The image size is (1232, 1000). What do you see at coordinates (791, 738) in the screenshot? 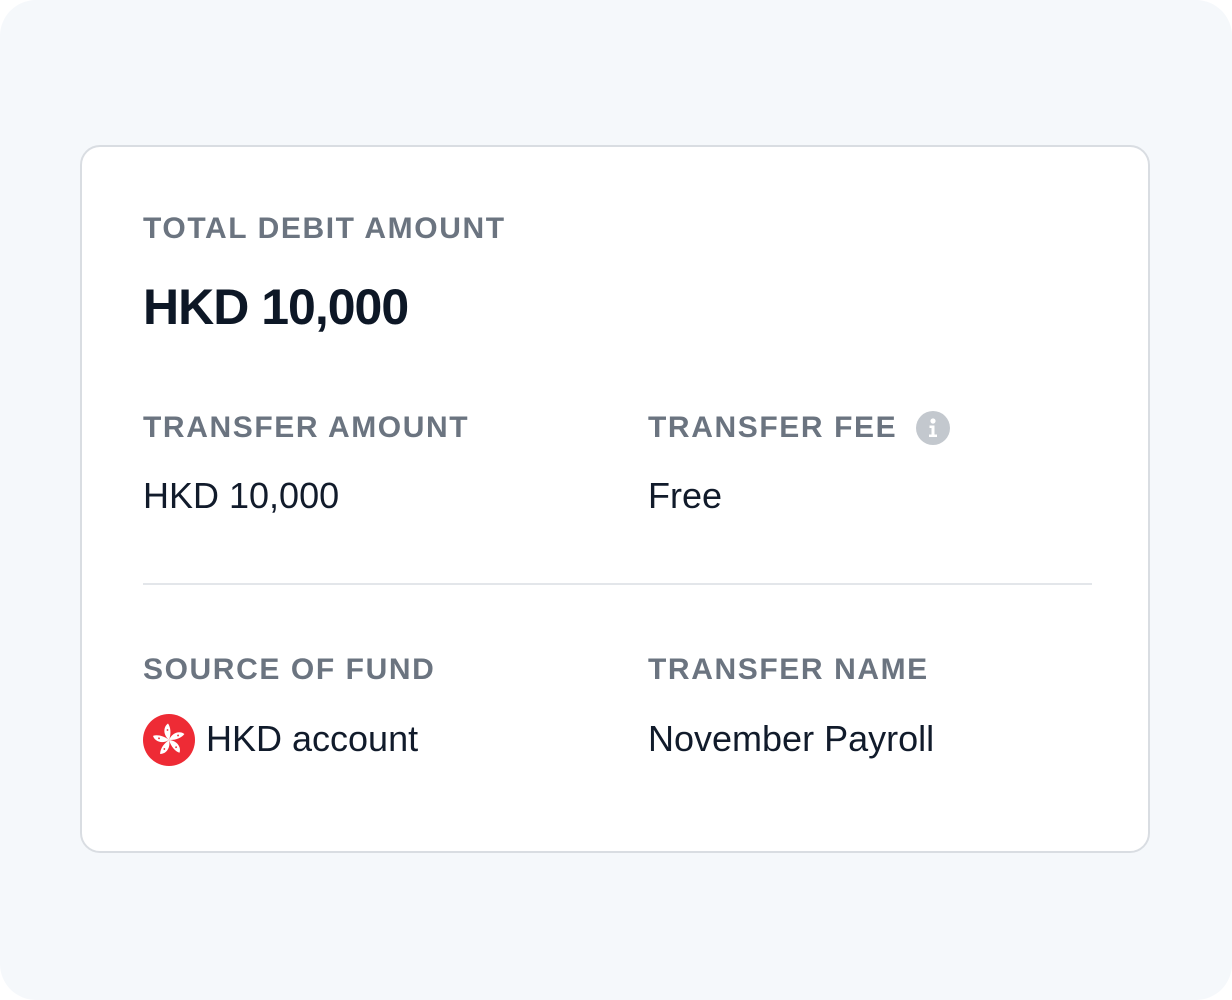
I see `transfer-name-value: November Payroll` at bounding box center [791, 738].